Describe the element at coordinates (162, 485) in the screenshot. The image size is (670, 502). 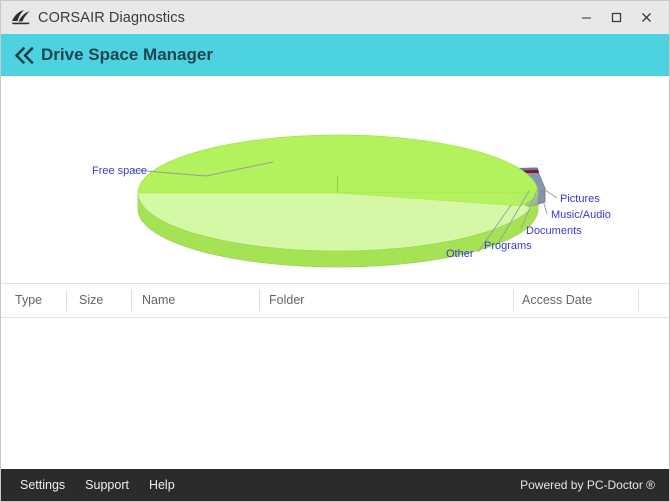
I see `footer-link-help: Help` at that location.